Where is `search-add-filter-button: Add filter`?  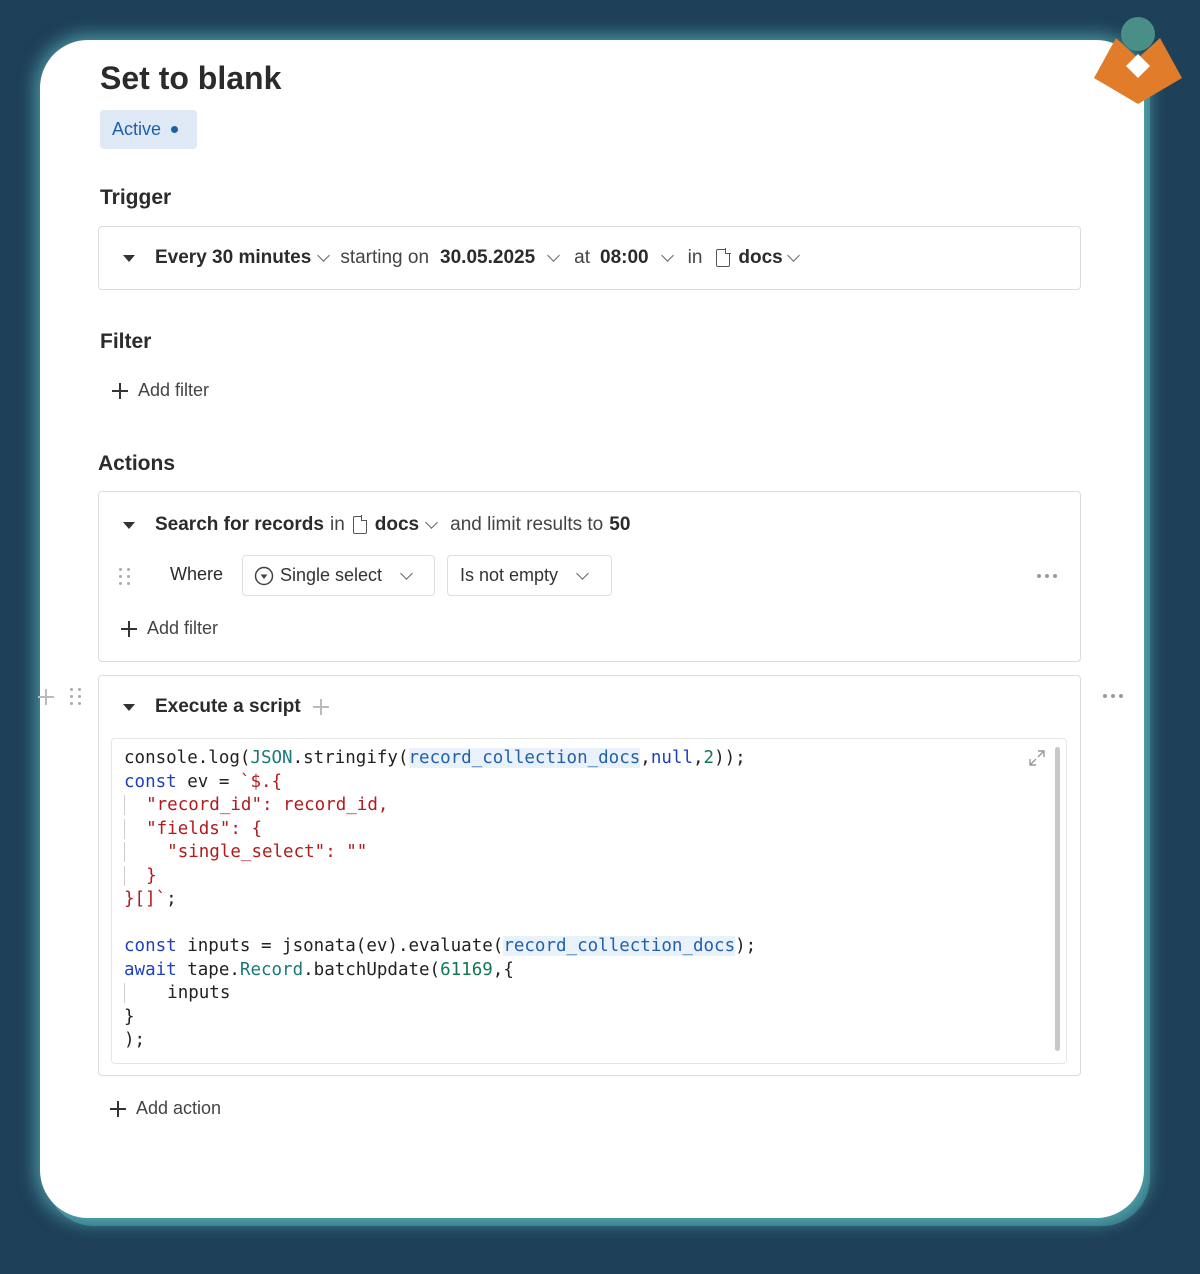
search-add-filter-button: Add filter is located at coordinates (169, 628).